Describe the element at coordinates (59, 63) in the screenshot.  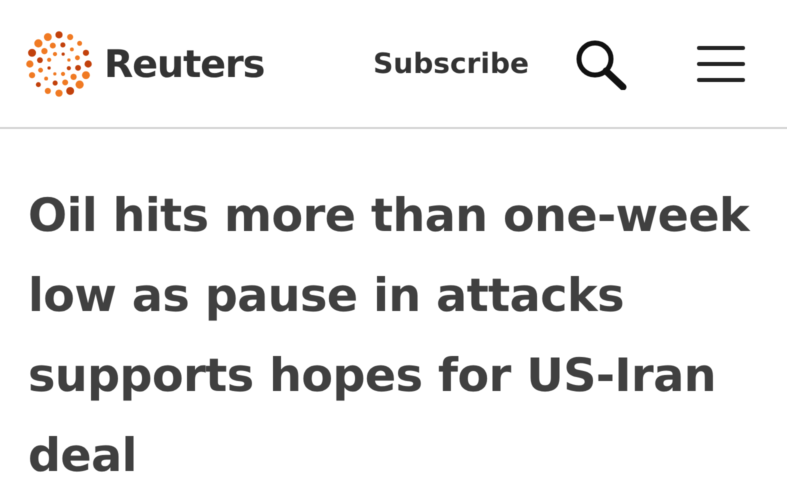
I see `logo-icon` at that location.